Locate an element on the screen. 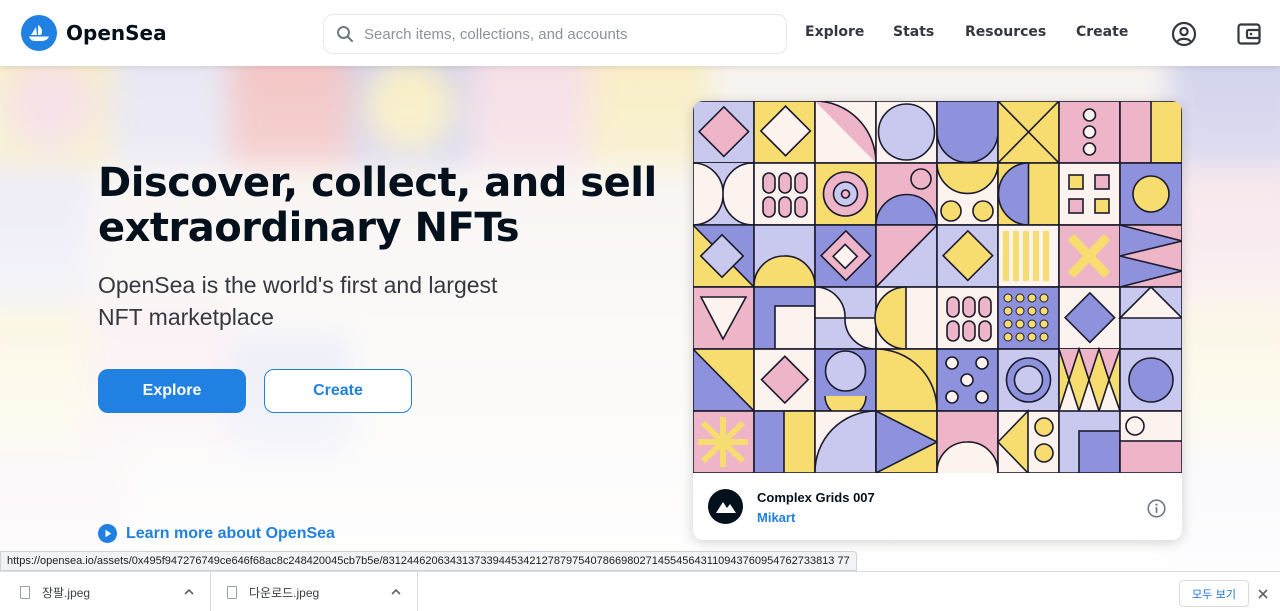  wallet-icon is located at coordinates (1249, 34).